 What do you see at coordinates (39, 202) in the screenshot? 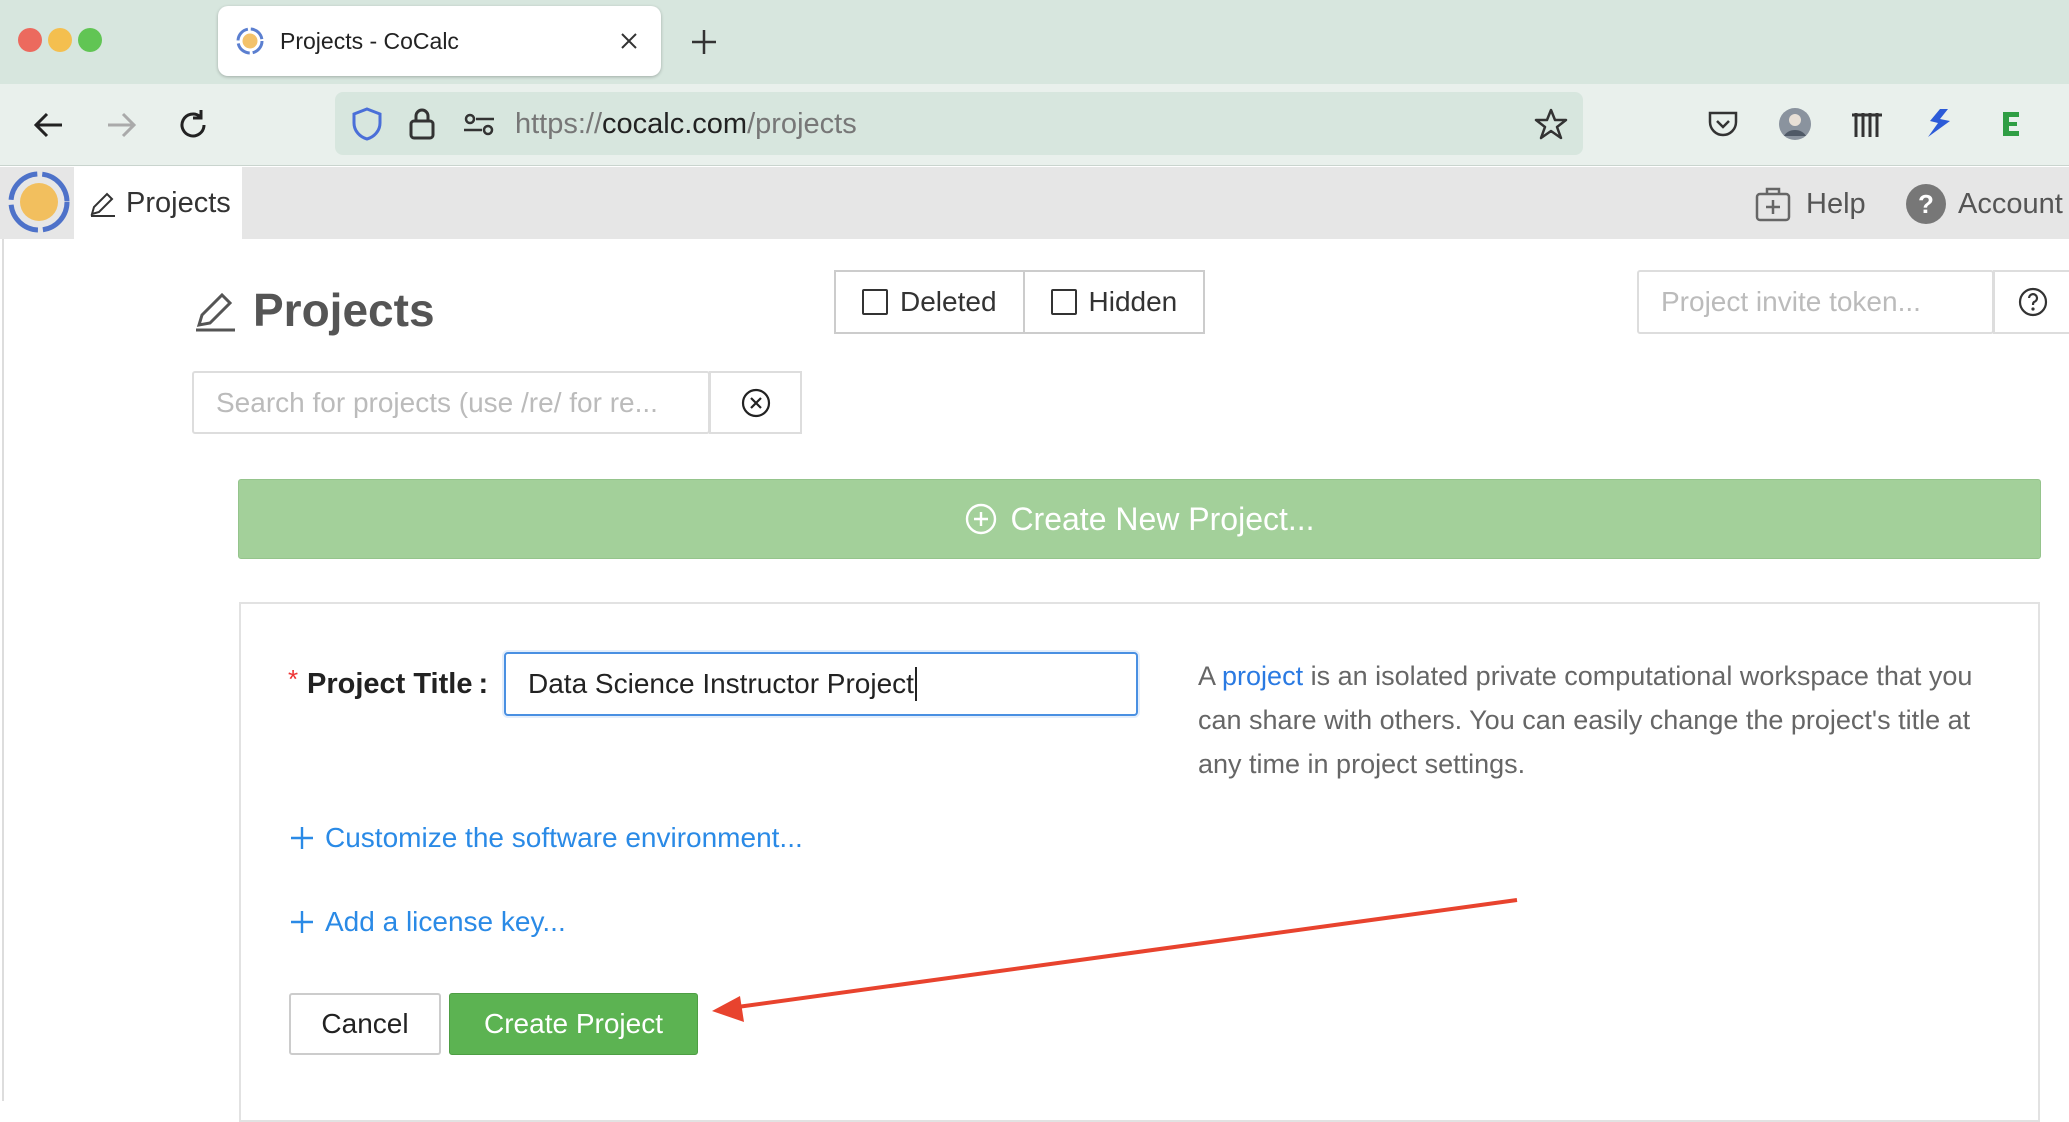
I see `cocalc-logo-icon` at bounding box center [39, 202].